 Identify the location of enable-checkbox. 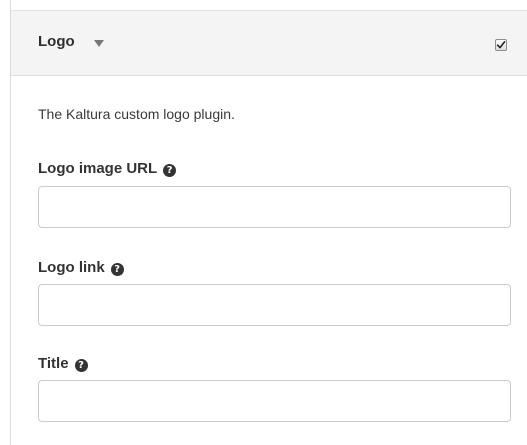
(501, 45).